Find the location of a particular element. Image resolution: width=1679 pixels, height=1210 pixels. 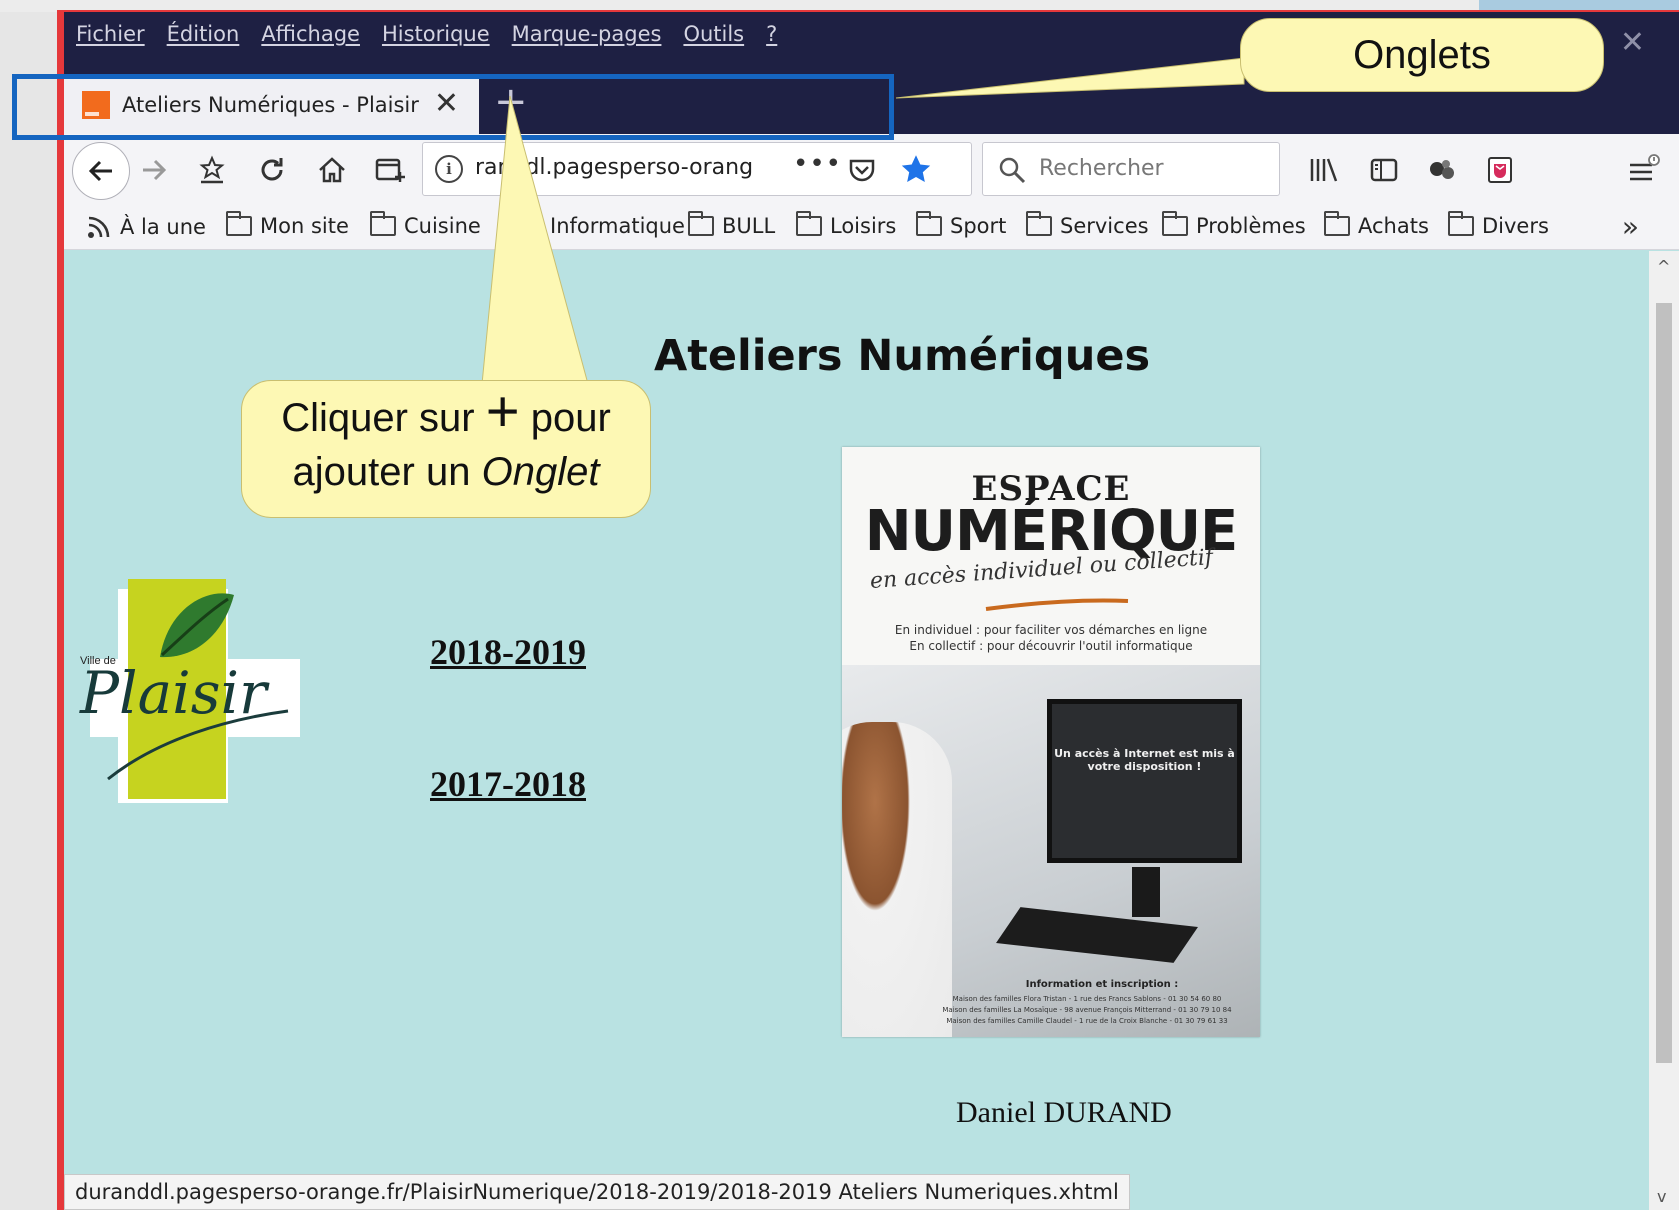

bookmark-informatique: Informatique is located at coordinates (600, 224).